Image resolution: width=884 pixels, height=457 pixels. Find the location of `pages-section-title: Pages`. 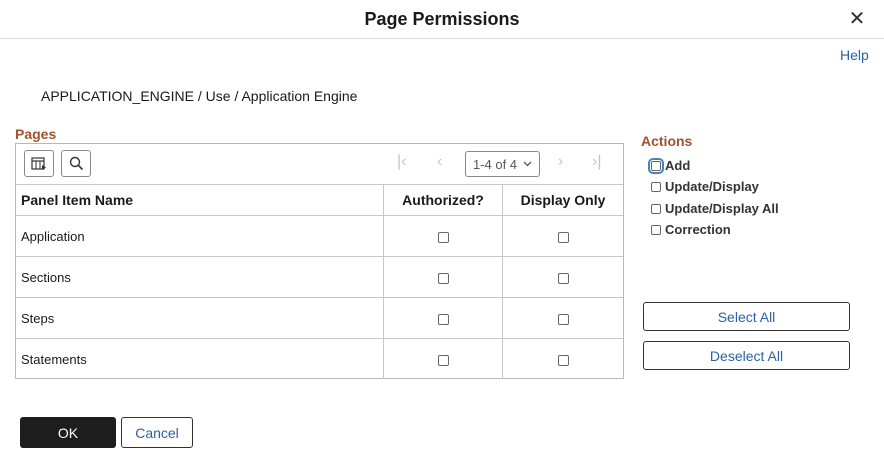

pages-section-title: Pages is located at coordinates (36, 134).